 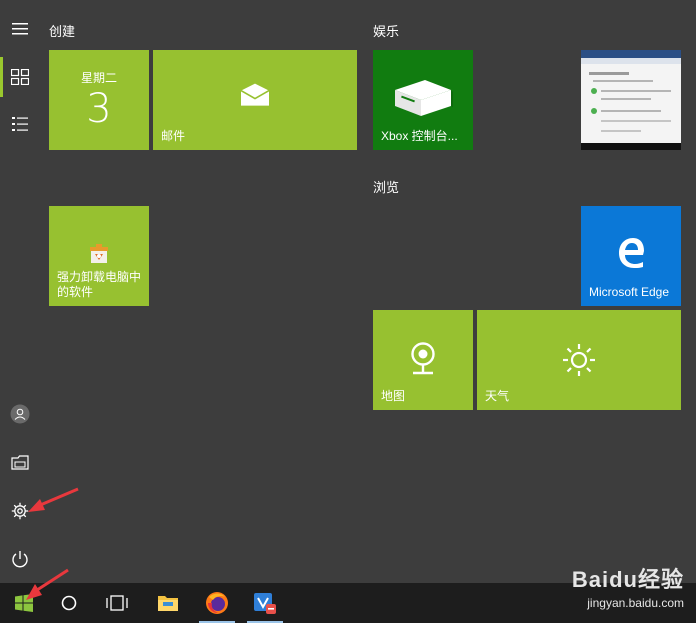 I want to click on document-preview-tile, so click(x=631, y=100).